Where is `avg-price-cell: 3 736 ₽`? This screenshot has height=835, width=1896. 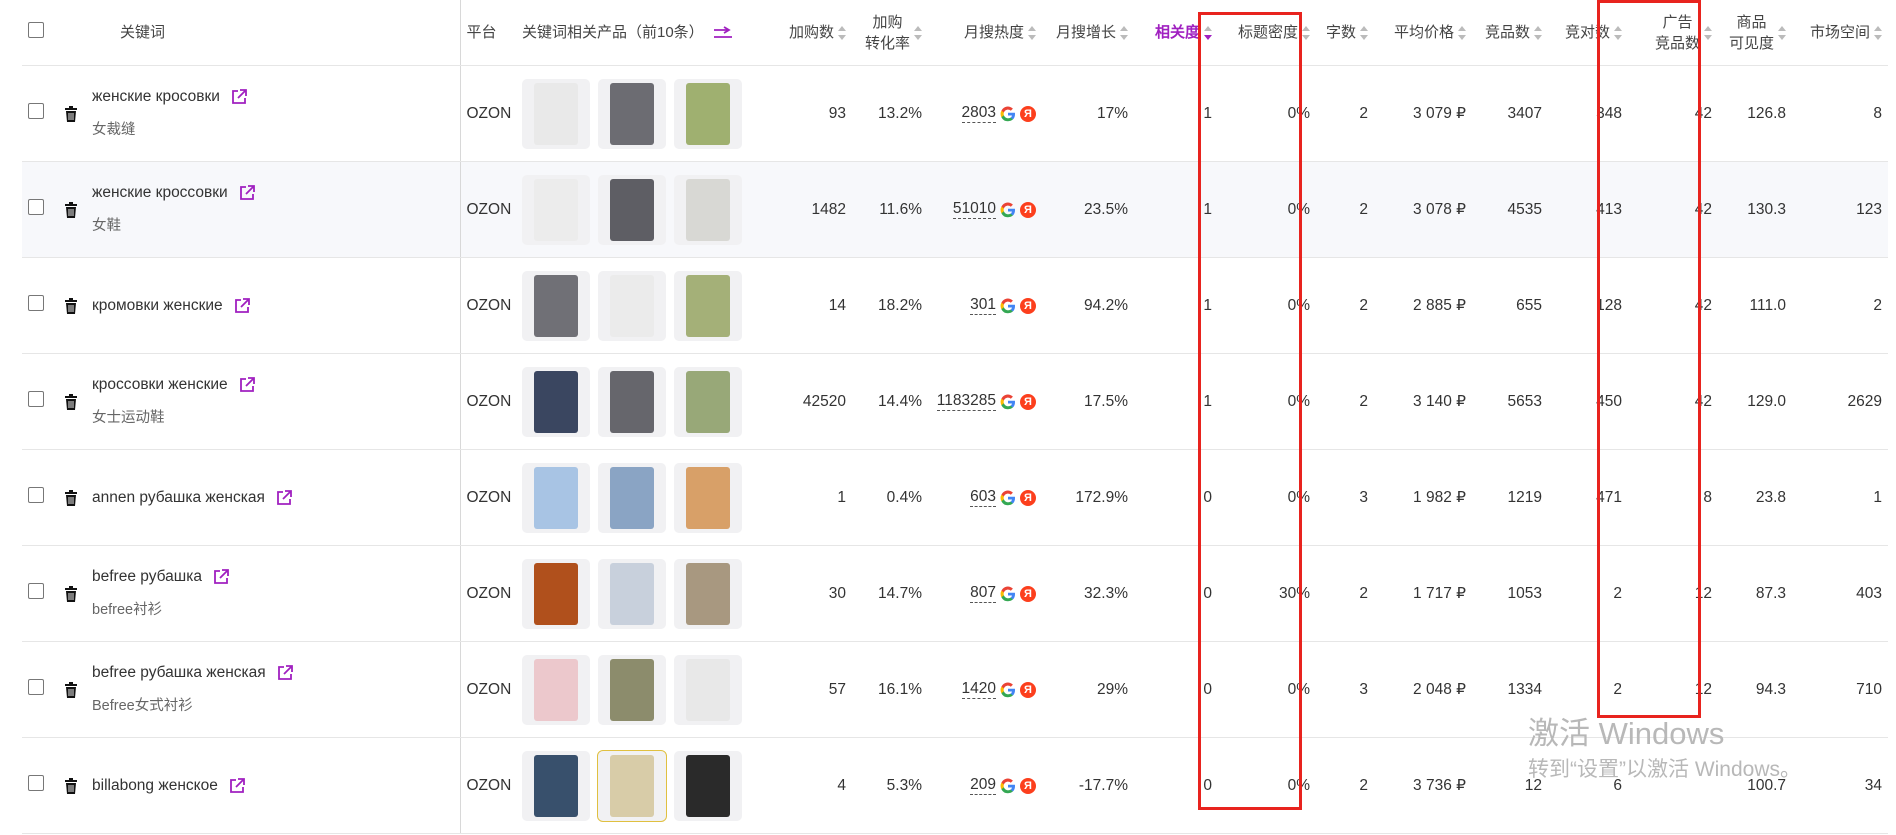 avg-price-cell: 3 736 ₽ is located at coordinates (1423, 785).